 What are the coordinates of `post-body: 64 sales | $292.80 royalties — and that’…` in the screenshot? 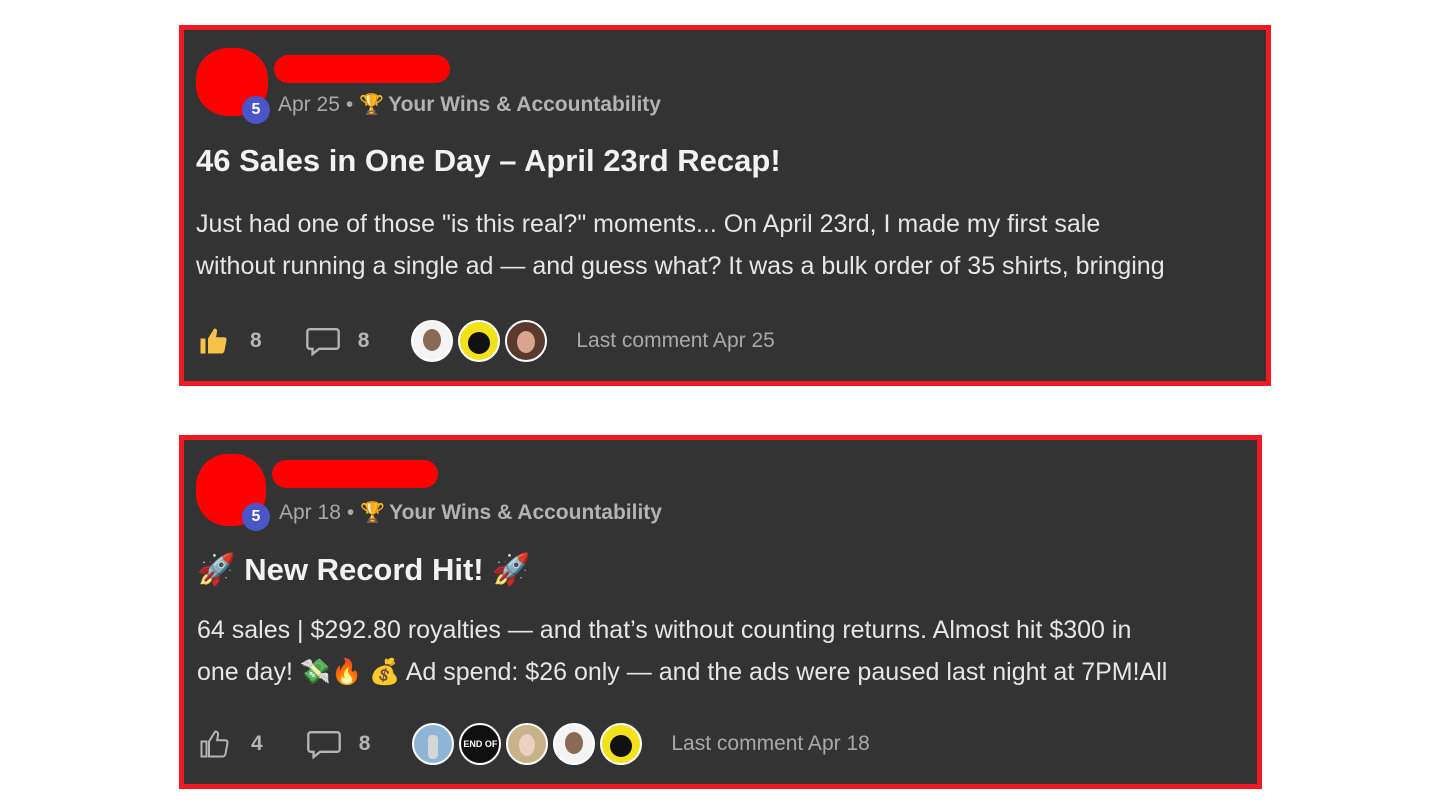 It's located at (727, 651).